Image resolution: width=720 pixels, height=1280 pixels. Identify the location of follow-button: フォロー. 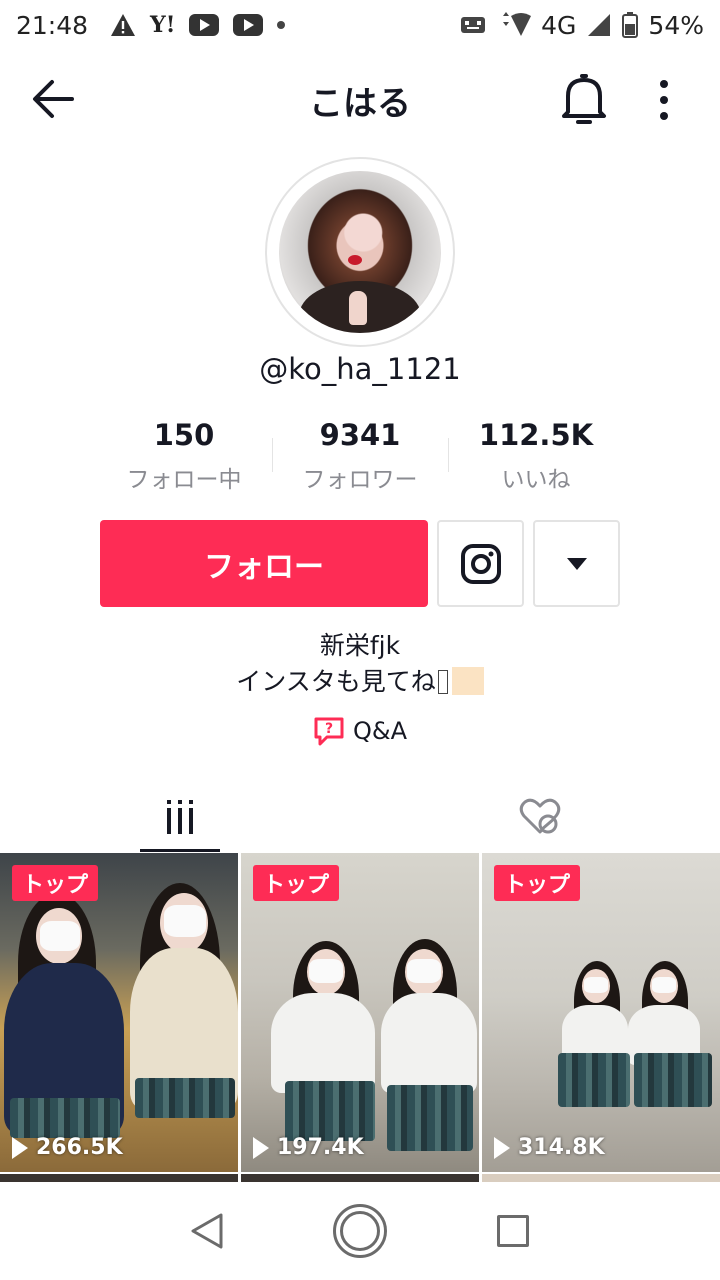
(264, 563).